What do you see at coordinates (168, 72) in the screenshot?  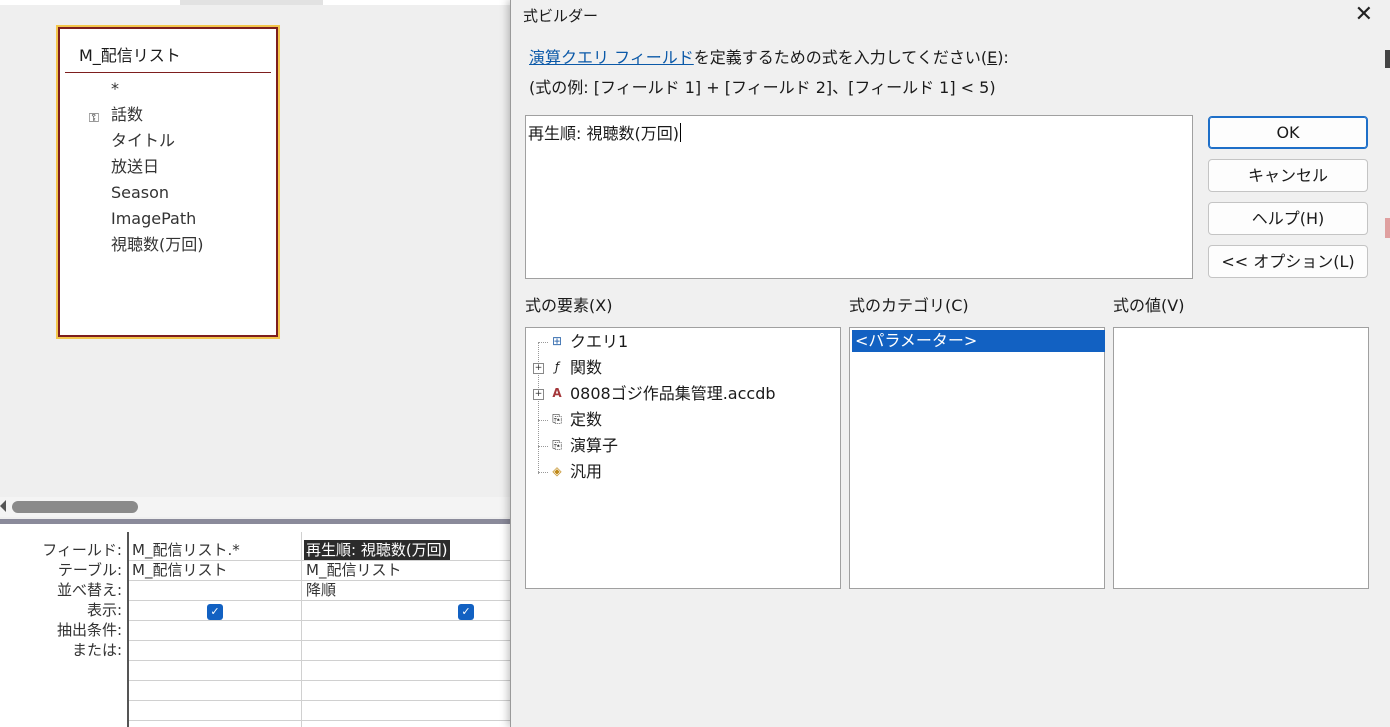 I see `divider` at bounding box center [168, 72].